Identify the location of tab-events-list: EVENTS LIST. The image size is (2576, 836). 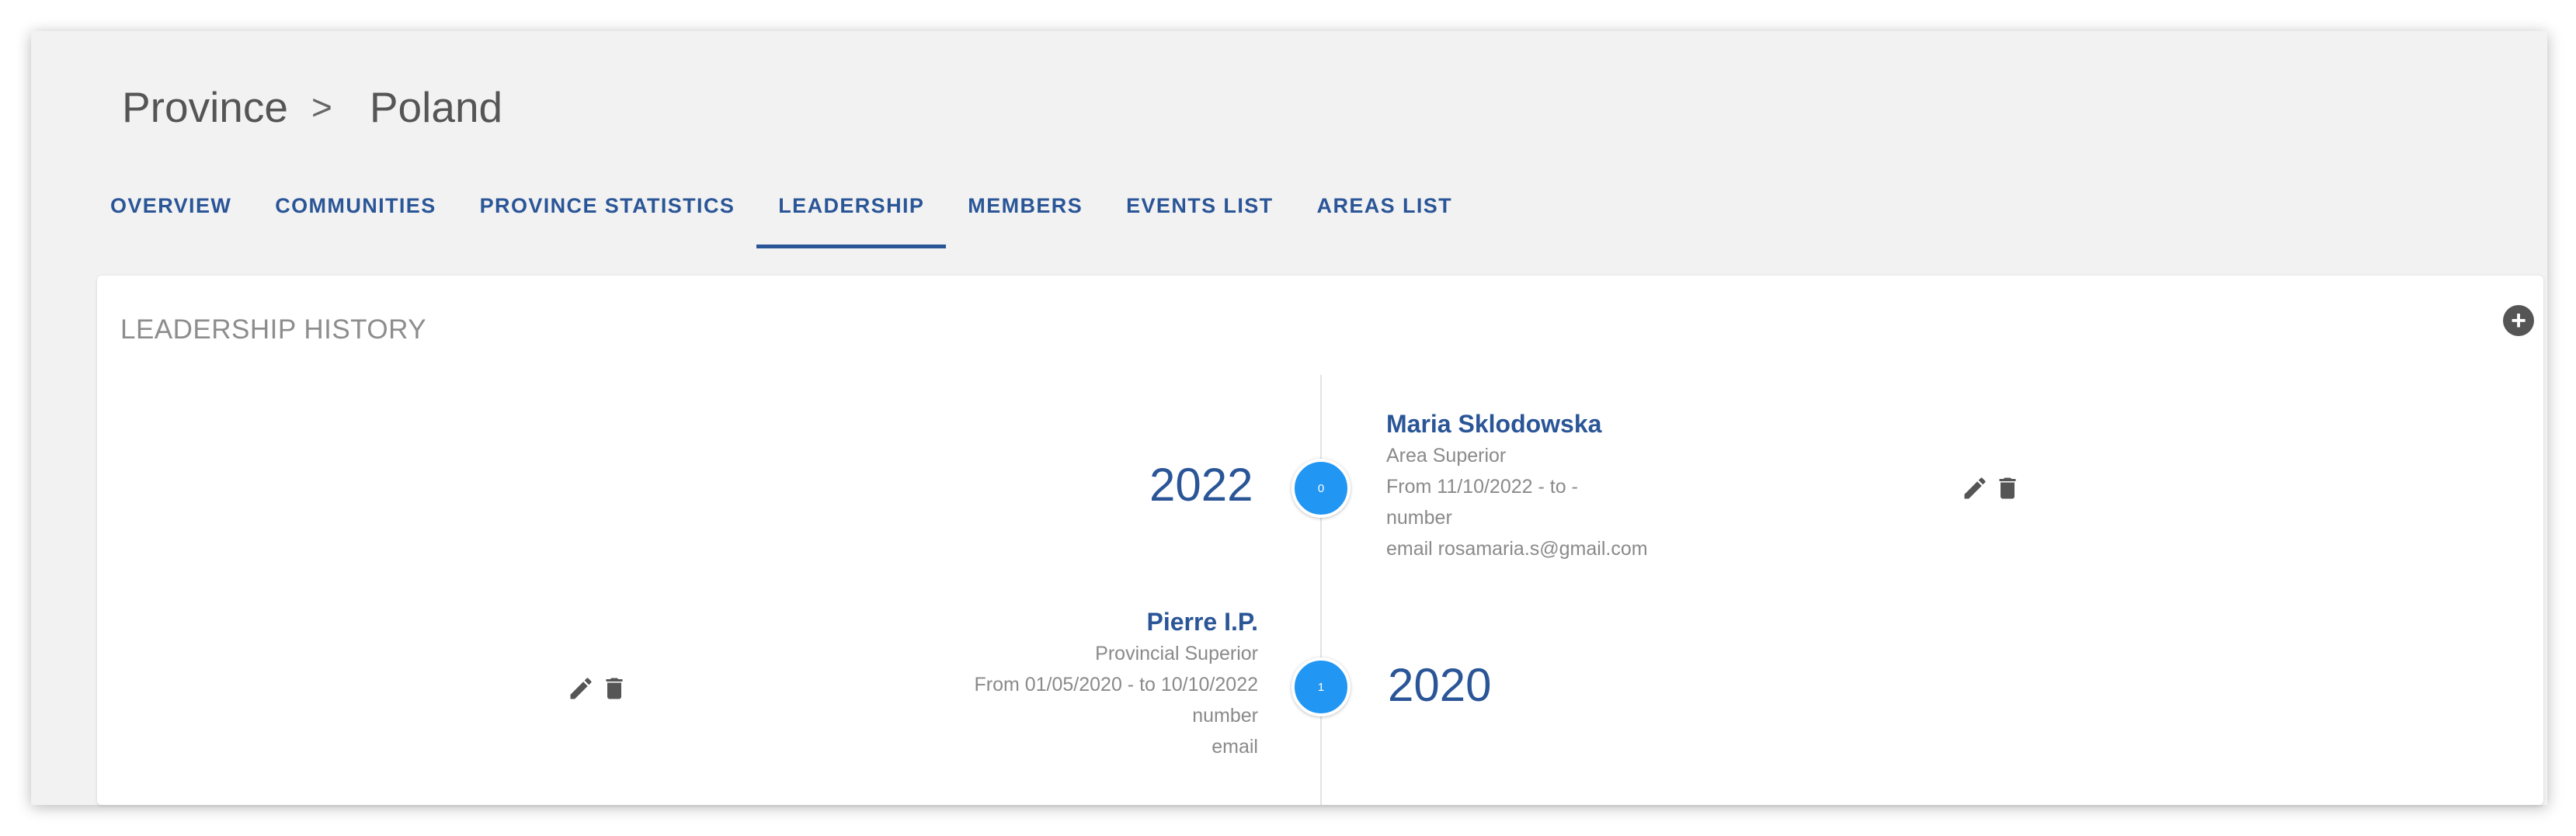
(1199, 205).